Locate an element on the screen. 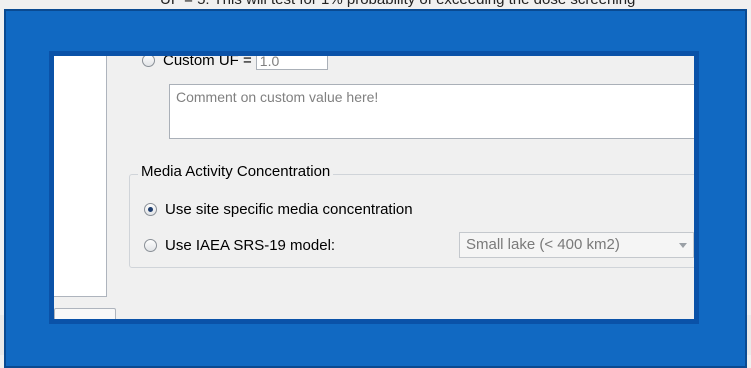 The width and height of the screenshot is (751, 368). iaea-model-row: Use IAEA SRS-19 model: is located at coordinates (239, 245).